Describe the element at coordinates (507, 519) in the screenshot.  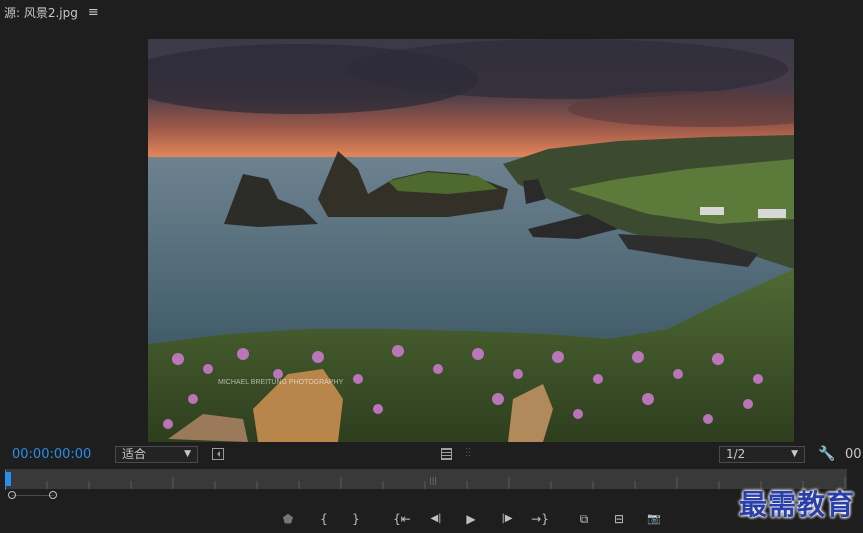
I see `step-forward-button: |▶` at that location.